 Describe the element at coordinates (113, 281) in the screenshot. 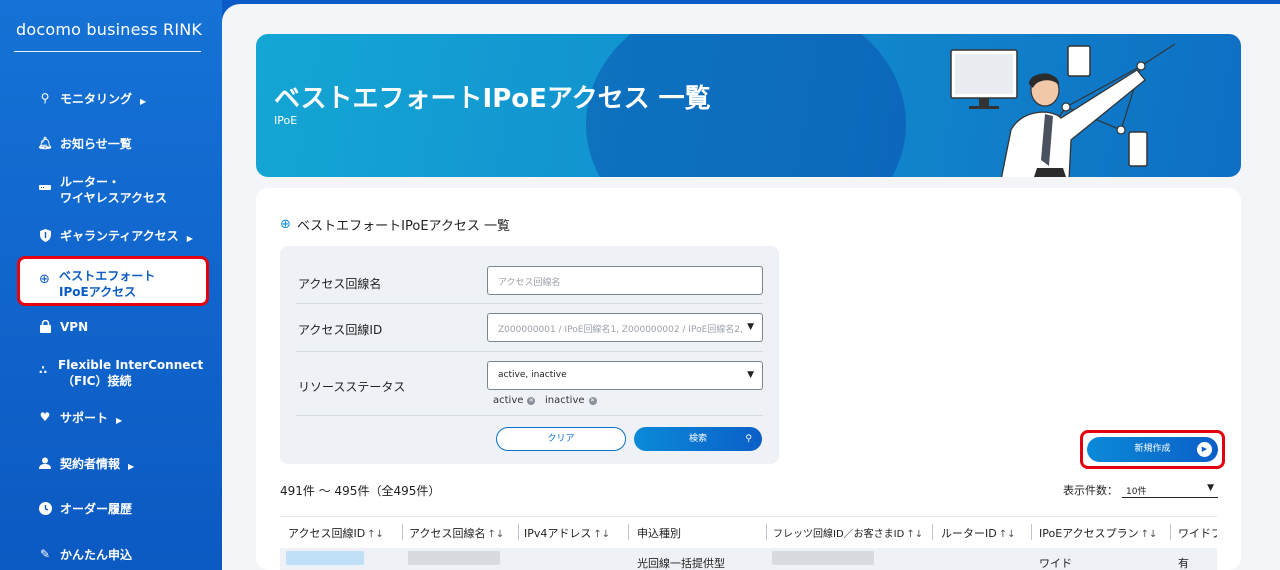

I see `sidebar-item-ipoe: ⊕ ベストエフォート IPoEアクセス` at that location.